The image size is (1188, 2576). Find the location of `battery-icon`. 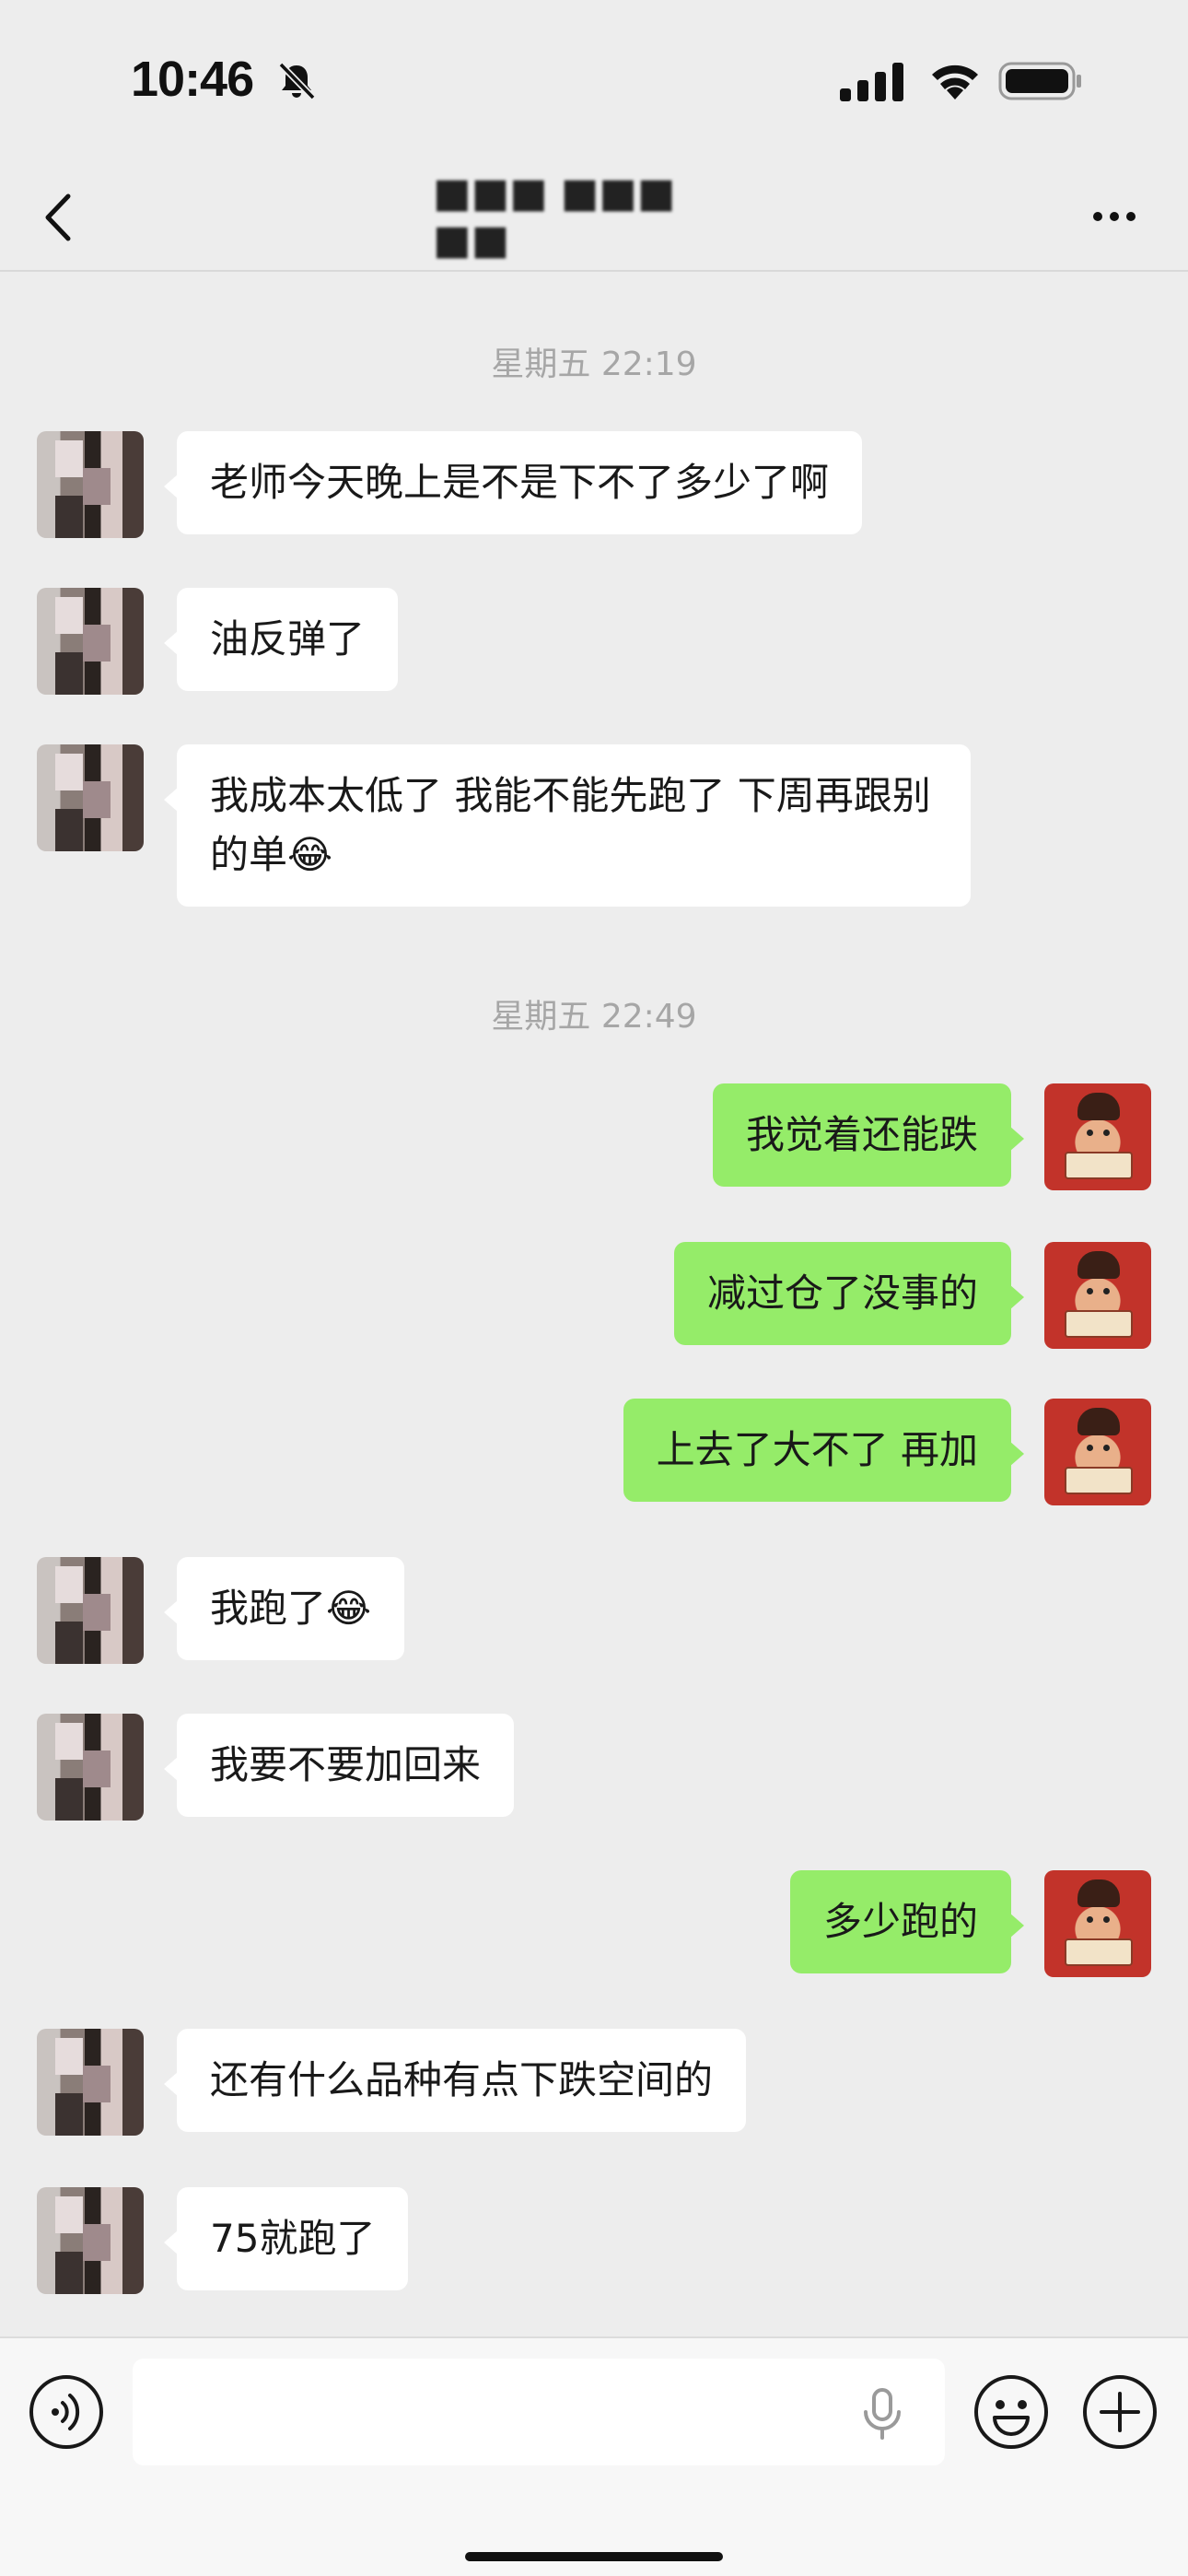

battery-icon is located at coordinates (1039, 81).